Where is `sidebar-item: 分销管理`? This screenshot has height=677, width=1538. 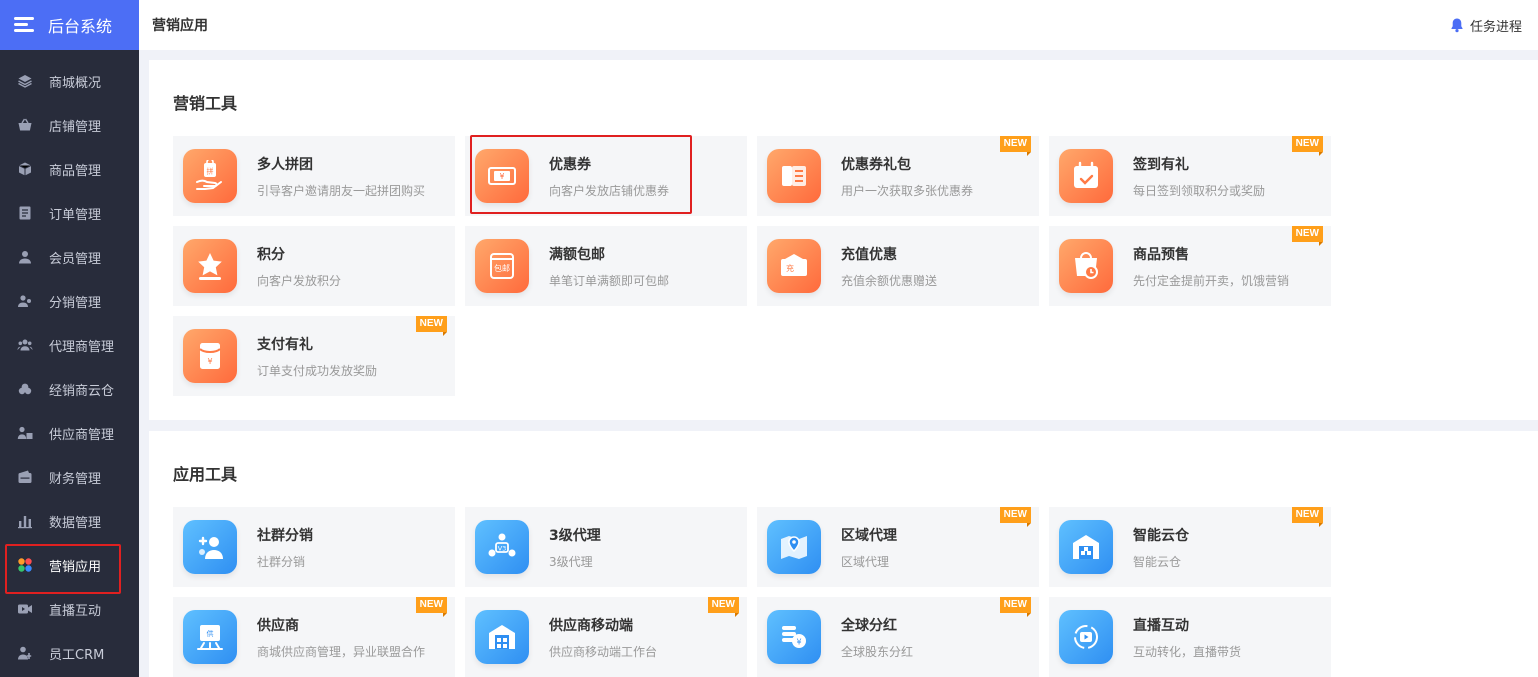
sidebar-item: 分销管理 is located at coordinates (69, 301).